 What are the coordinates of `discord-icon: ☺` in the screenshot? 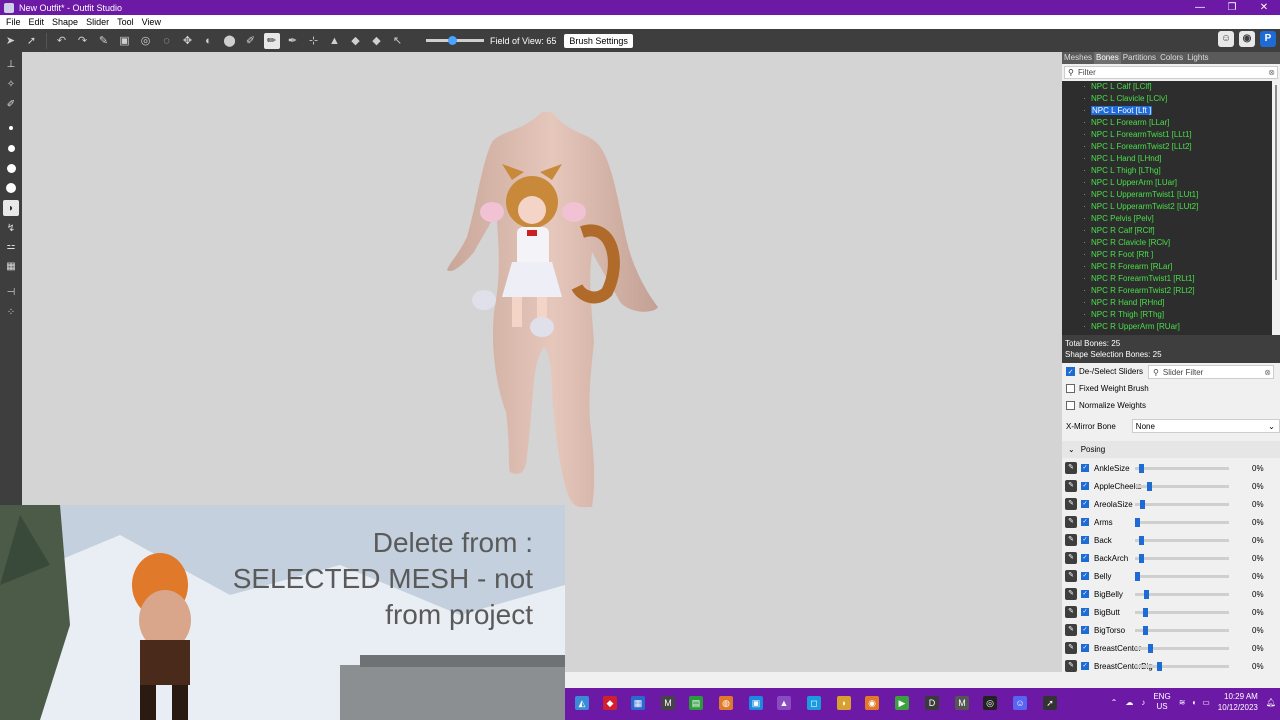 It's located at (1226, 39).